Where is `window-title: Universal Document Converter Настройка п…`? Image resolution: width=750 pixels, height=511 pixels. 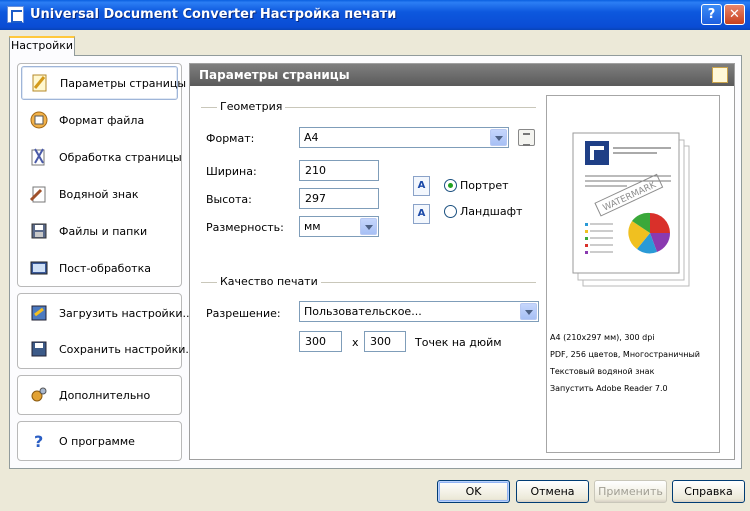 window-title: Universal Document Converter Настройка п… is located at coordinates (213, 14).